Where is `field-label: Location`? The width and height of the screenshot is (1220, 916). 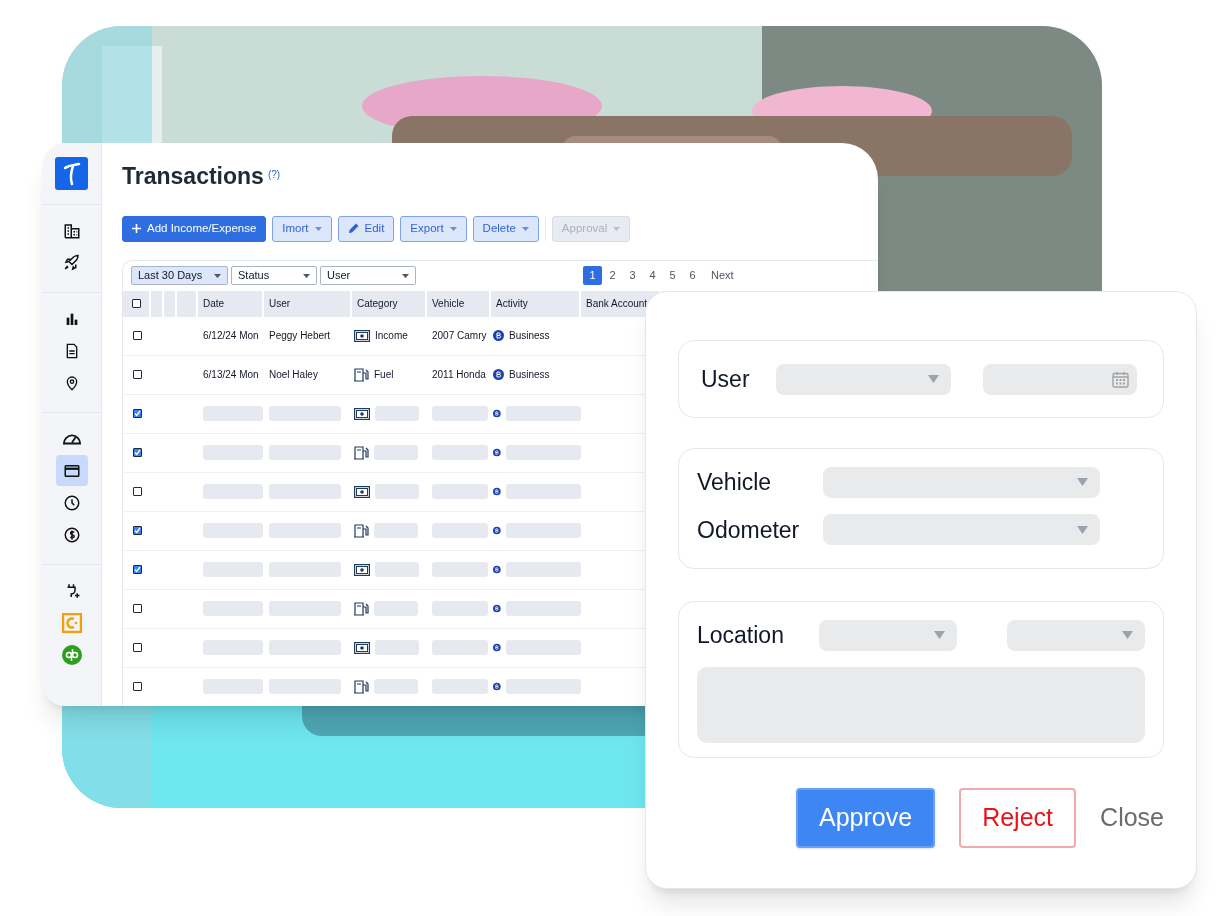
field-label: Location is located at coordinates (740, 635).